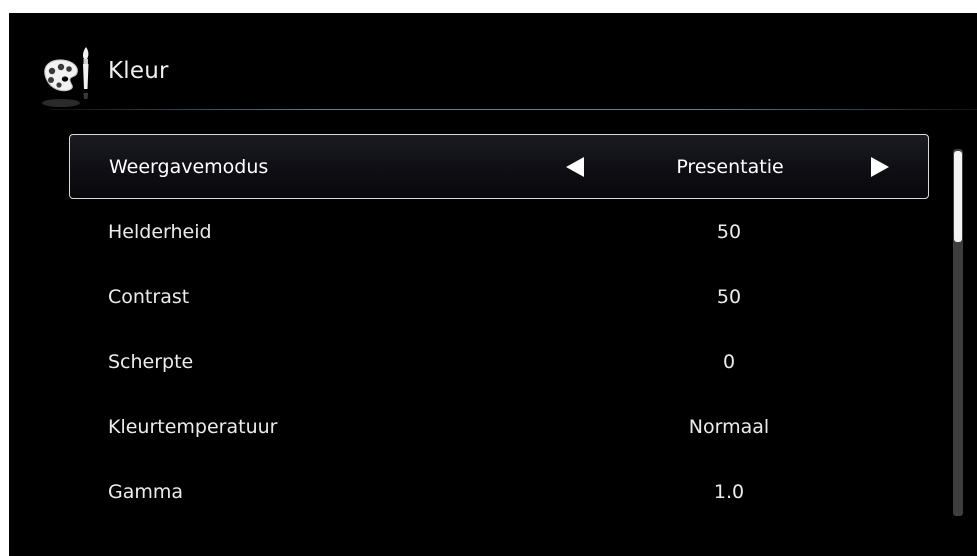 Image resolution: width=977 pixels, height=556 pixels. What do you see at coordinates (575, 166) in the screenshot?
I see `arrow-left-icon` at bounding box center [575, 166].